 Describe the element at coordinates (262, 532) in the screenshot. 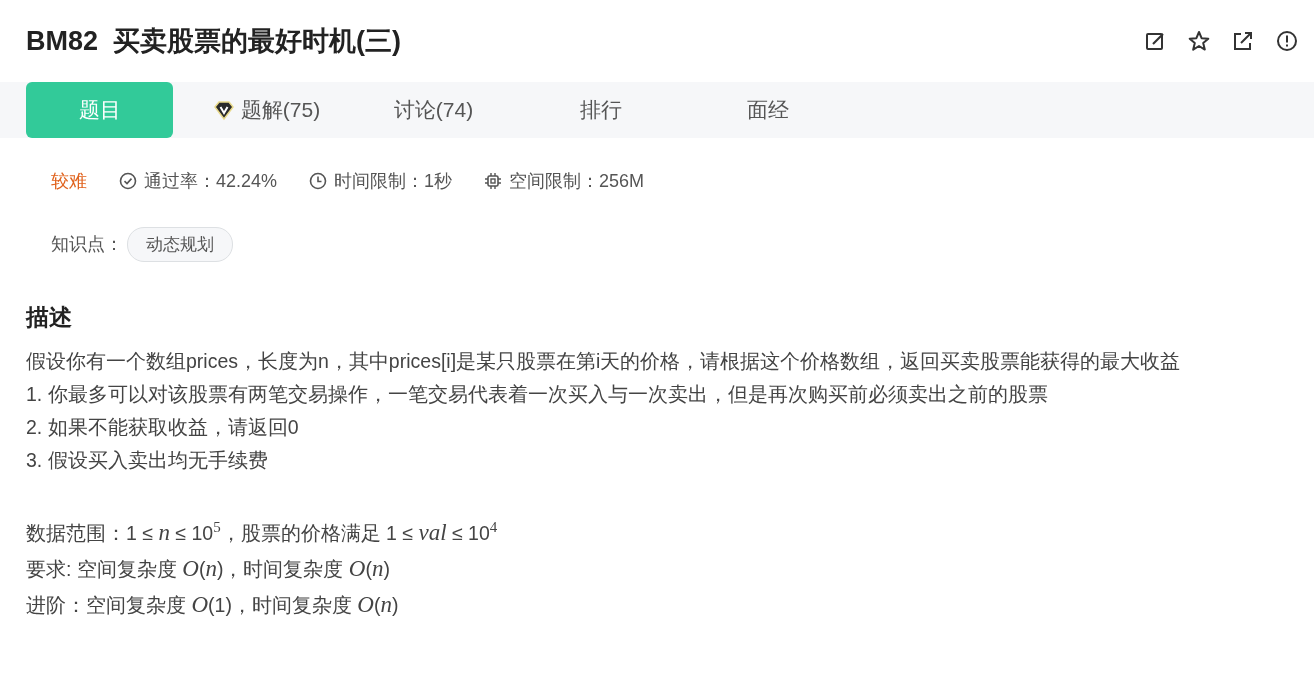

I see `constraint-text: 数据范围：1 ≤ n ≤ 10$^{5}$，股票的价格满足 1 ≤ val ≤ 10$^{4}$` at that location.